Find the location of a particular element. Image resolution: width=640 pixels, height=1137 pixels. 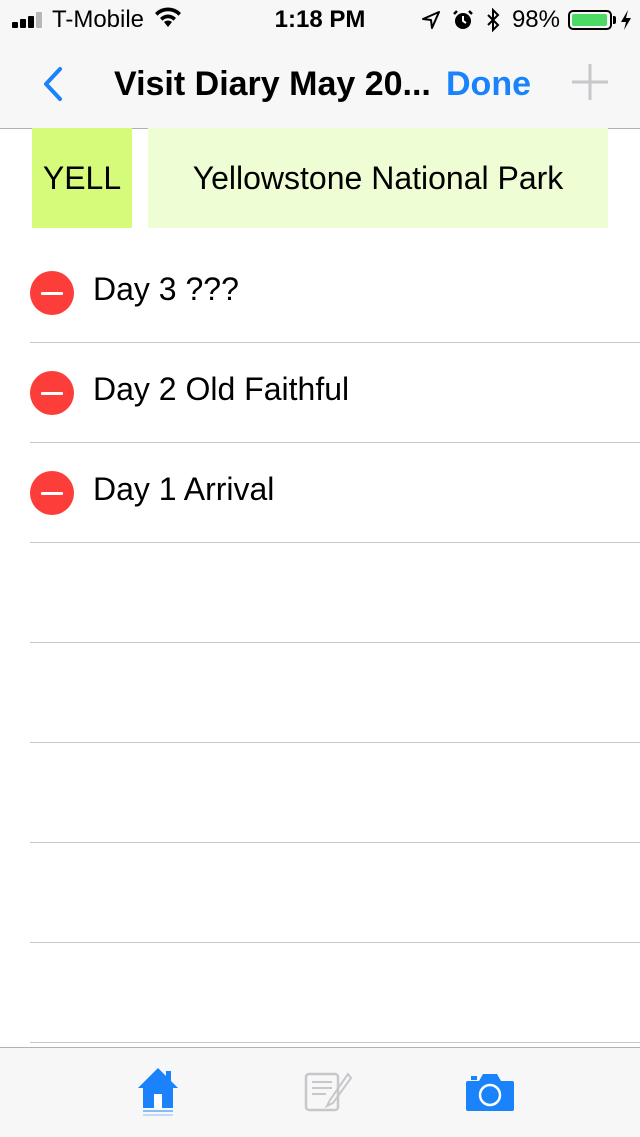

tab-home is located at coordinates (158, 1092).